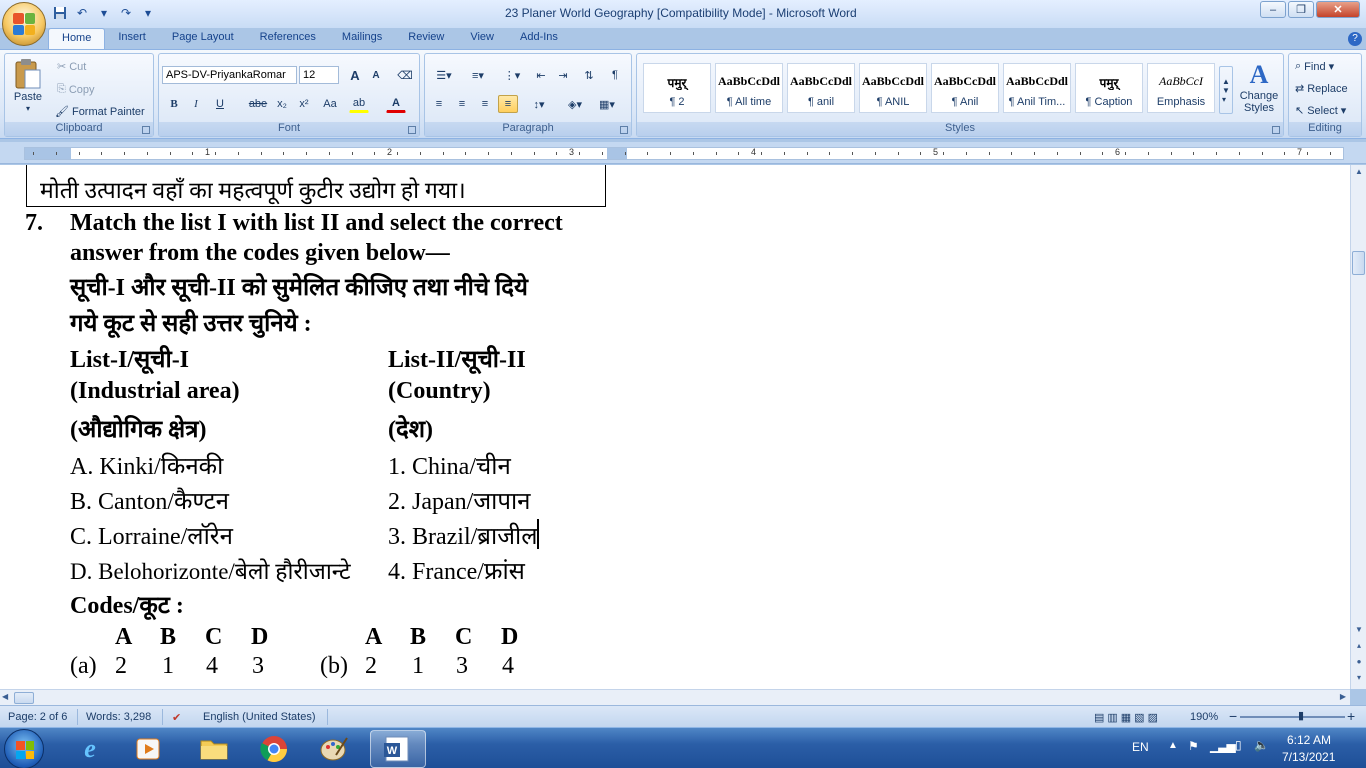  Describe the element at coordinates (176, 717) in the screenshot. I see `proofing-icon: ✔` at that location.